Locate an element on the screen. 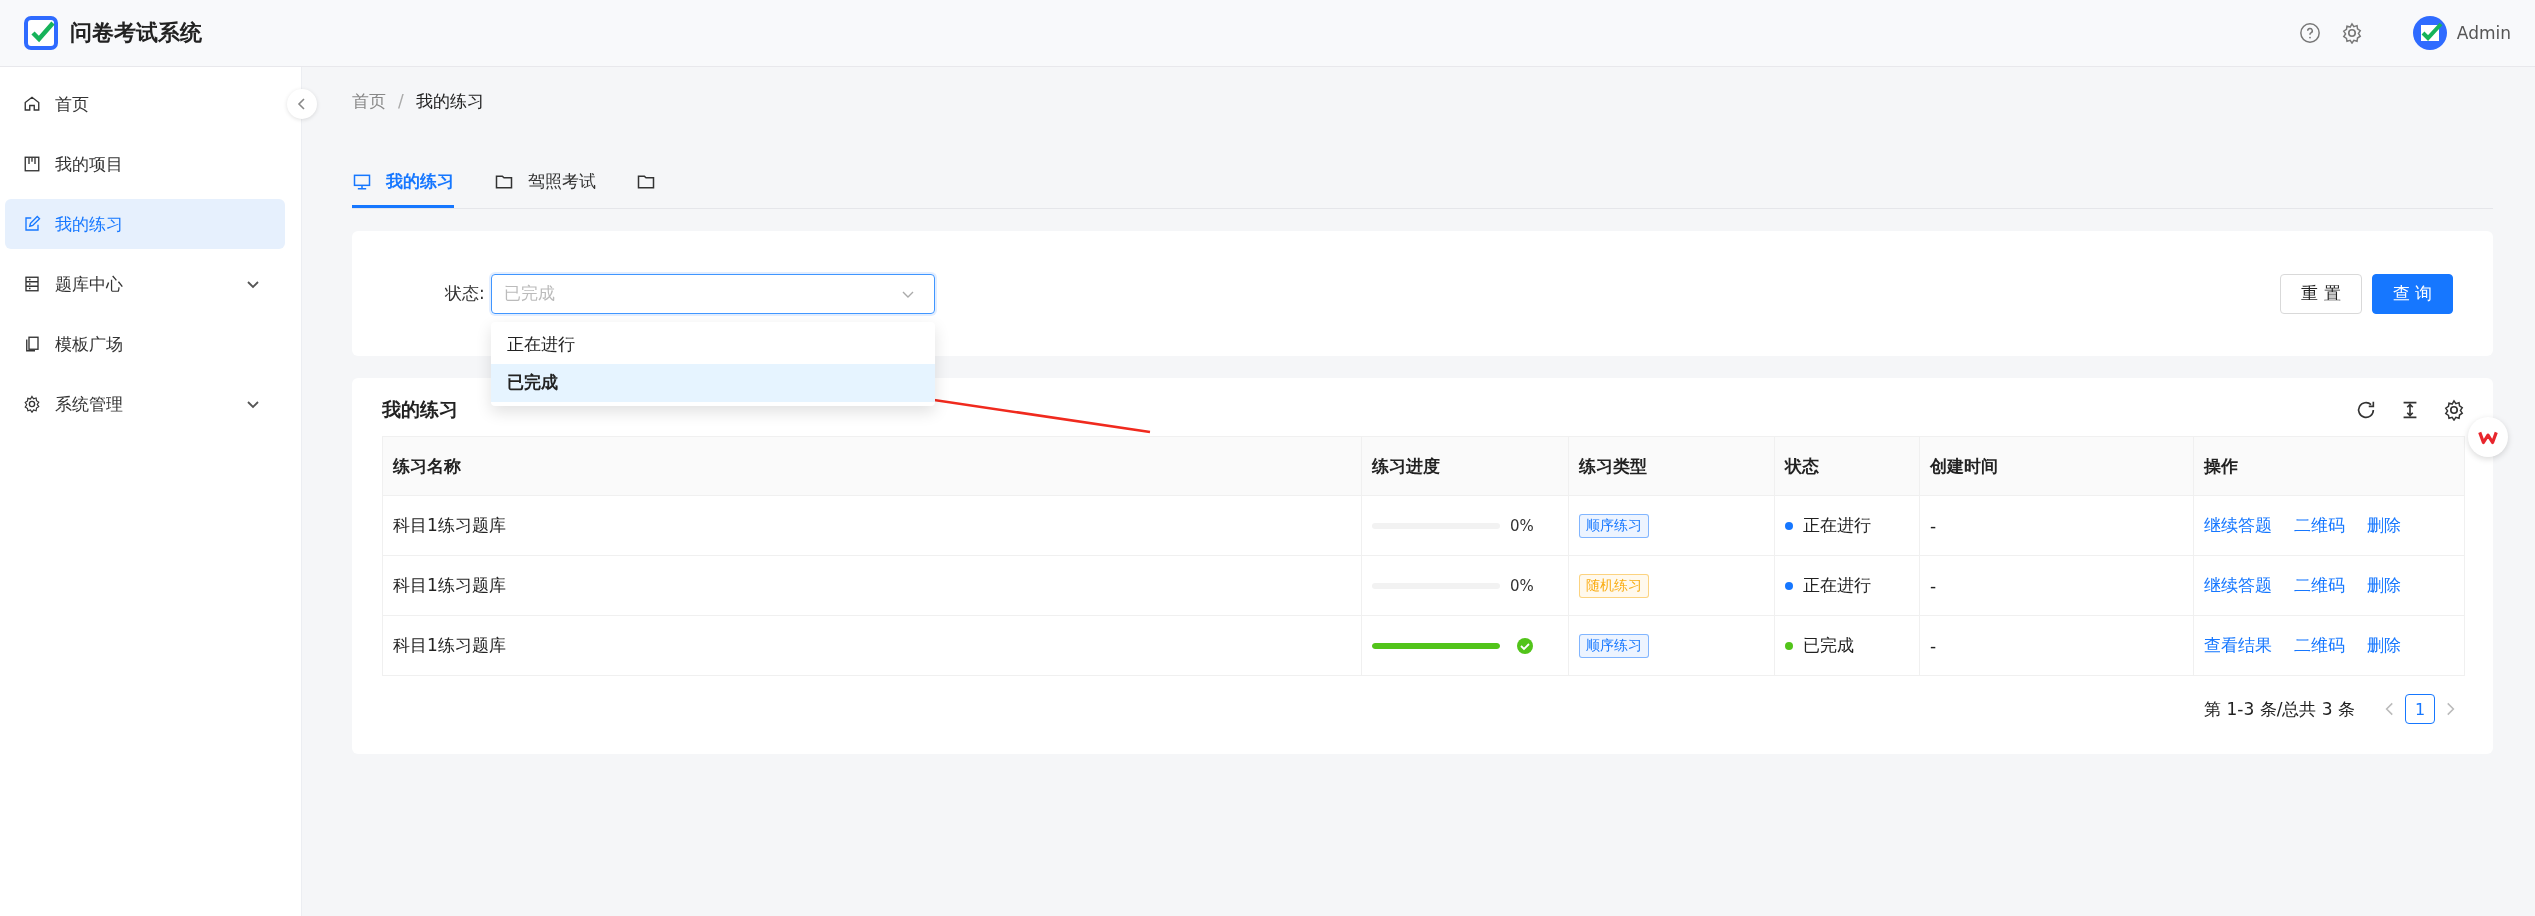 This screenshot has width=2535, height=916. type-tag: 随机练习 is located at coordinates (1614, 585).